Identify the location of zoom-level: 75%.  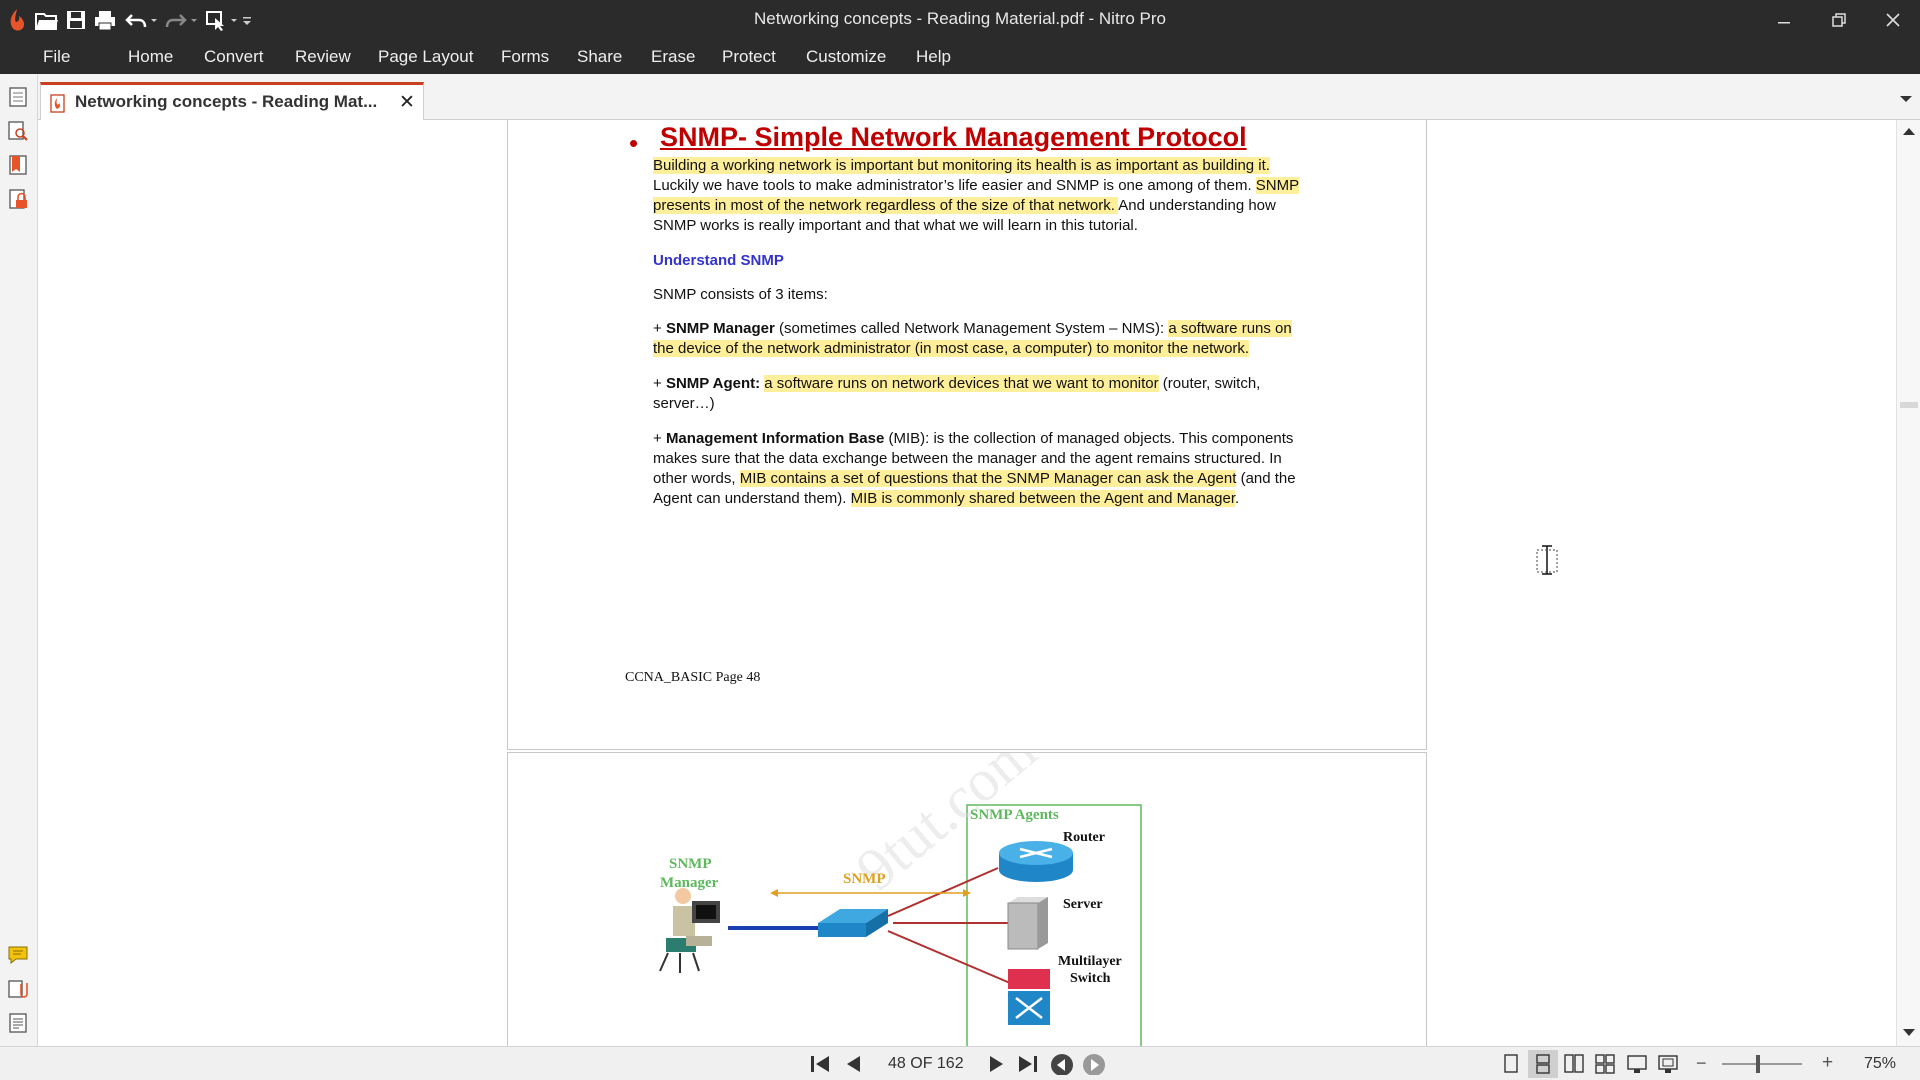
(1880, 1064).